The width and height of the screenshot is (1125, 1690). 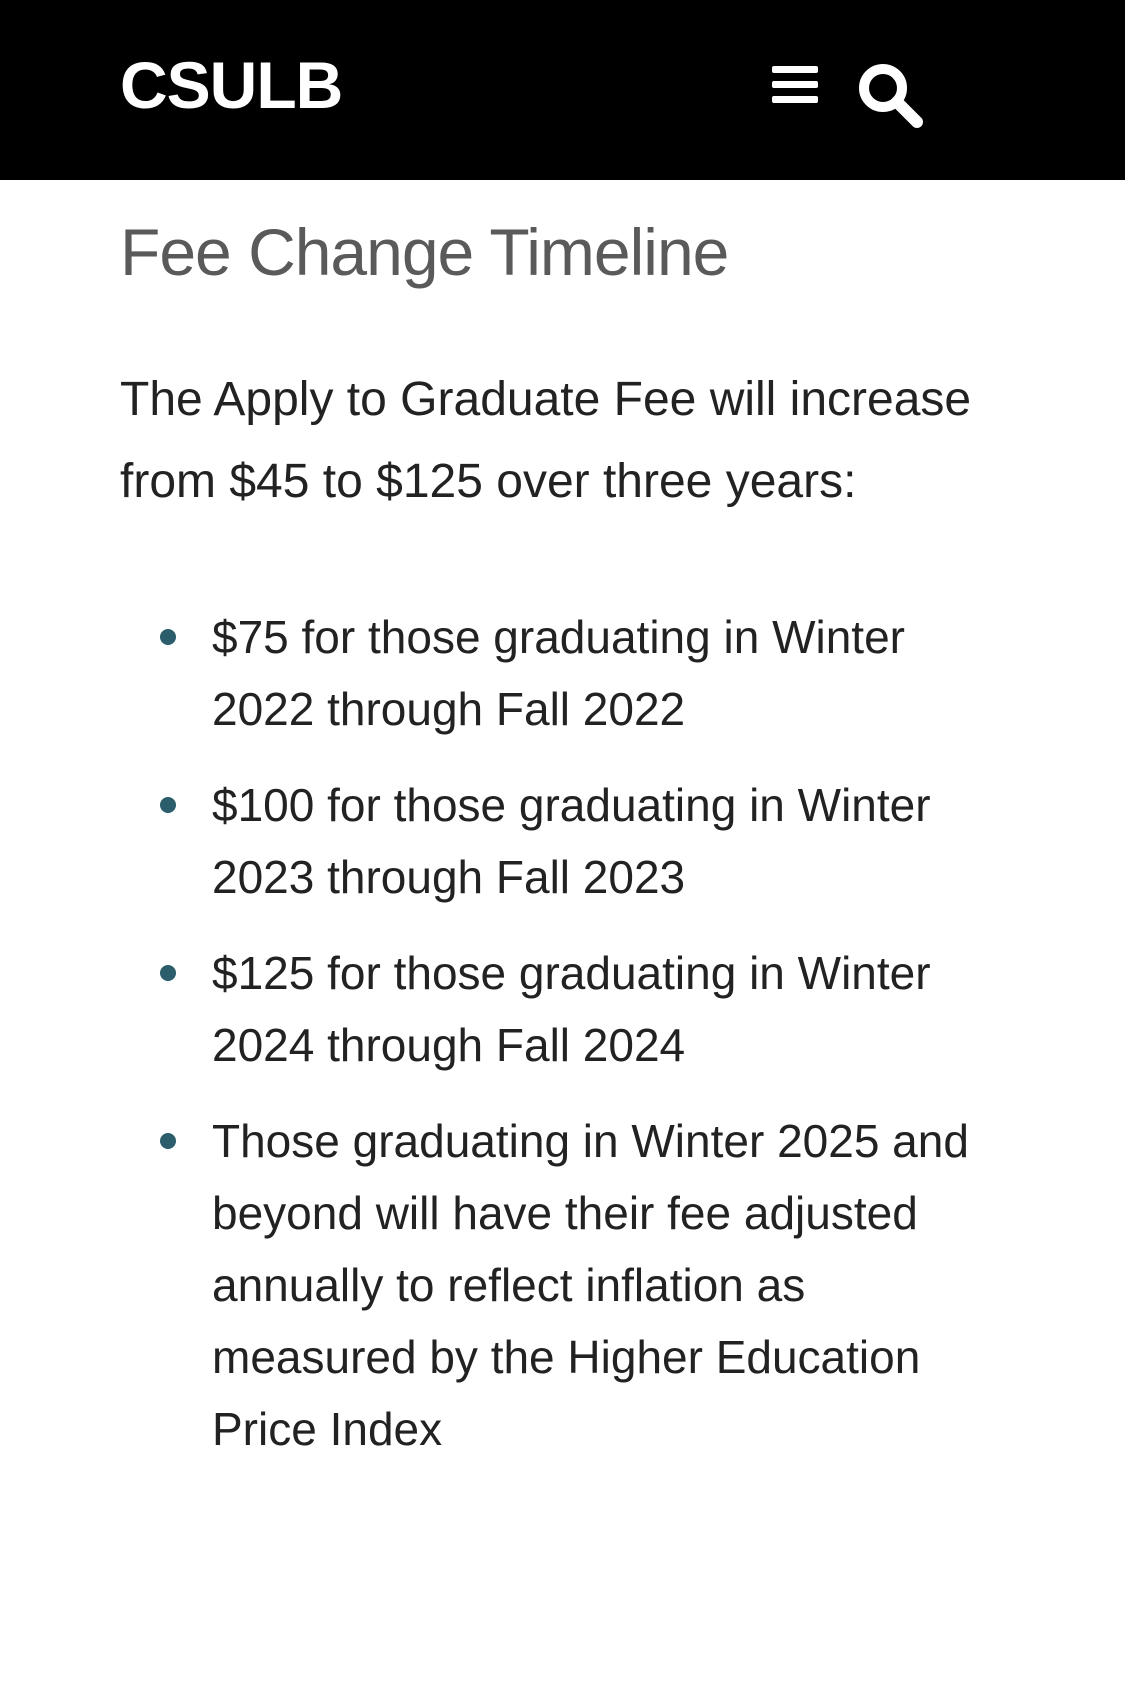 What do you see at coordinates (231, 85) in the screenshot?
I see `site-logo-link: CSULB` at bounding box center [231, 85].